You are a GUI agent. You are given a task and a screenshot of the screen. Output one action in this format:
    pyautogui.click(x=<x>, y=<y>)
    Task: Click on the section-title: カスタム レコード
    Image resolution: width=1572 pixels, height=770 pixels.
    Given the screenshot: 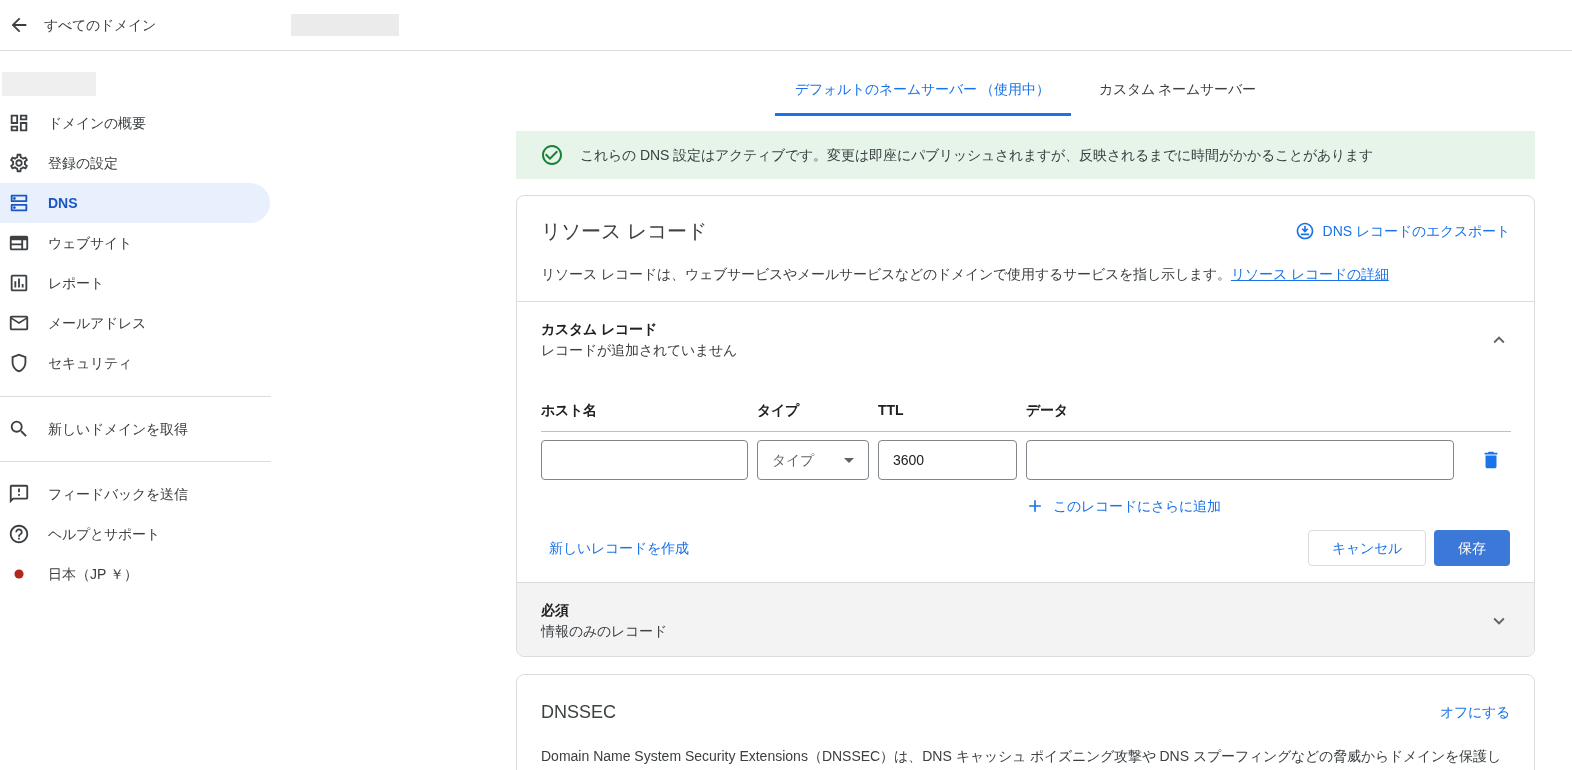 What is the action you would take?
    pyautogui.click(x=599, y=329)
    